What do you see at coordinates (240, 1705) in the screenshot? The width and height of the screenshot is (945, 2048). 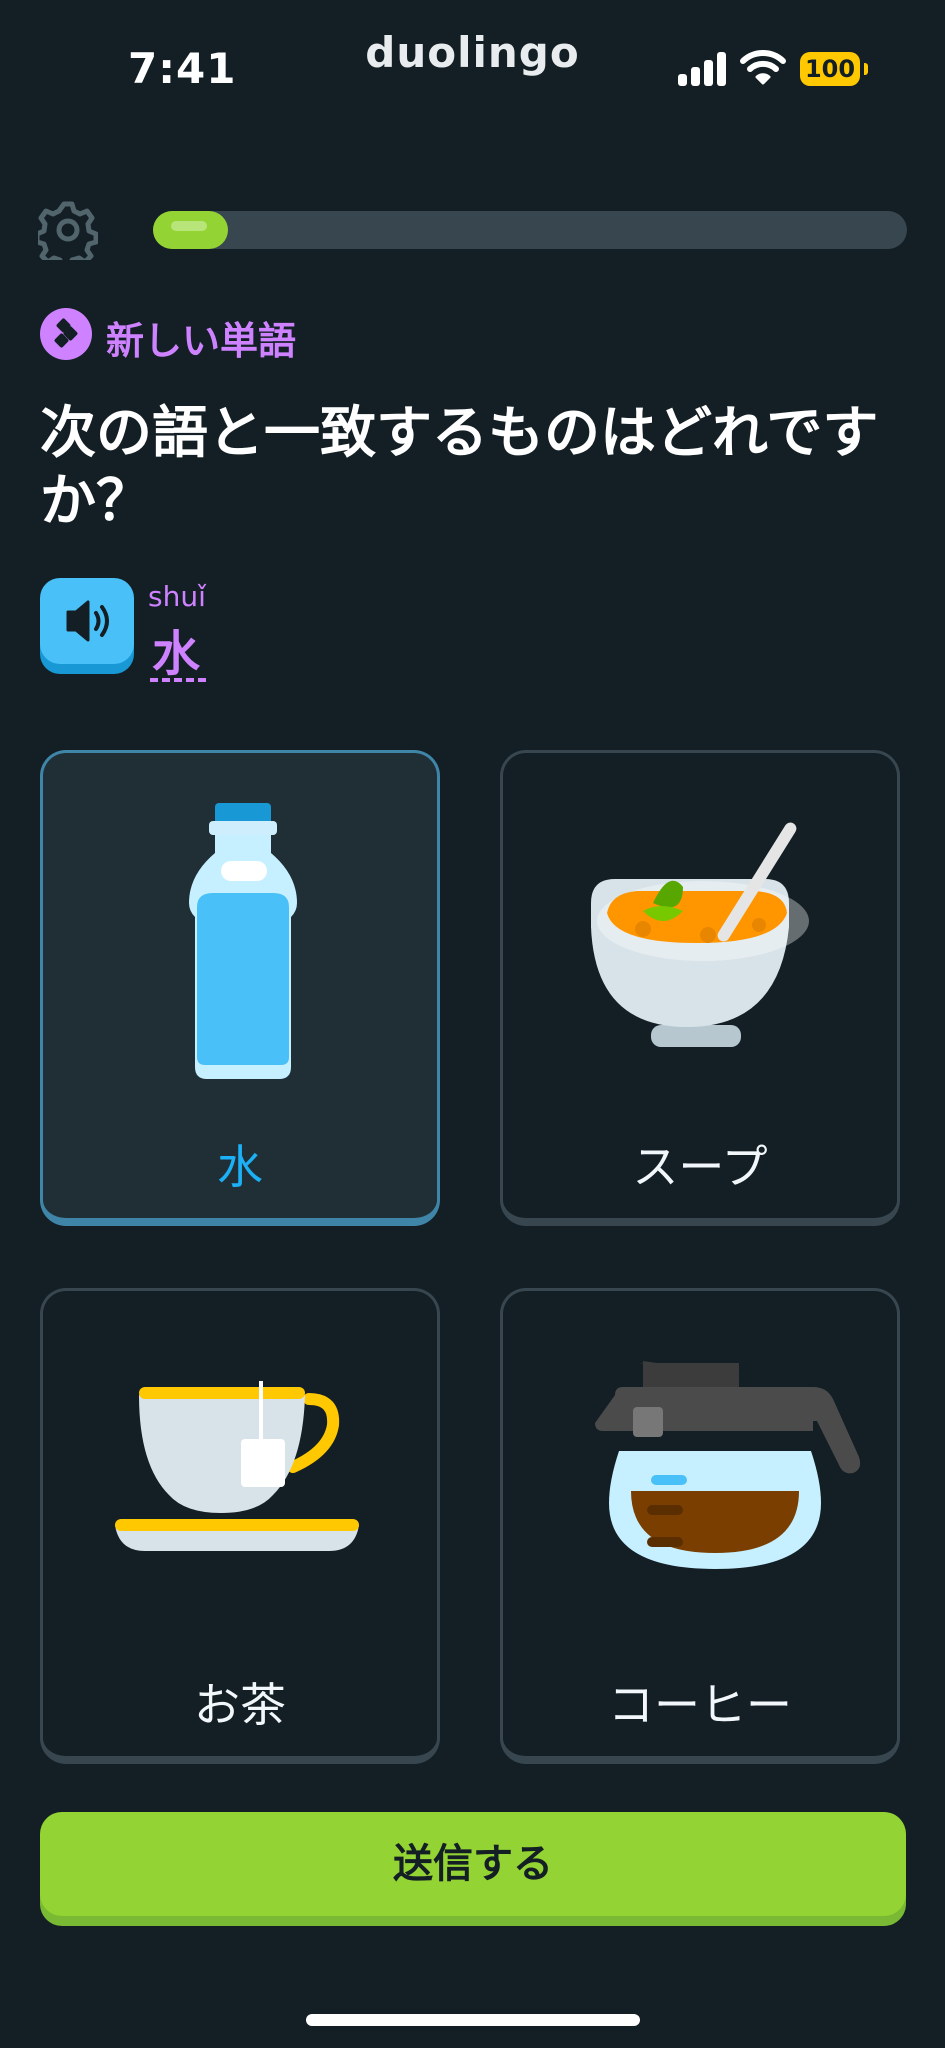 I see `choice-label: お茶` at bounding box center [240, 1705].